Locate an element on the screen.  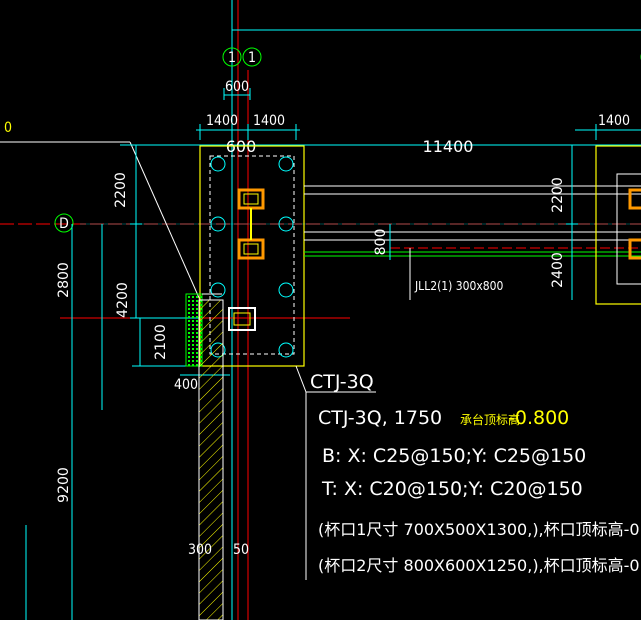
top-dimension-lines is located at coordinates (380, 117).